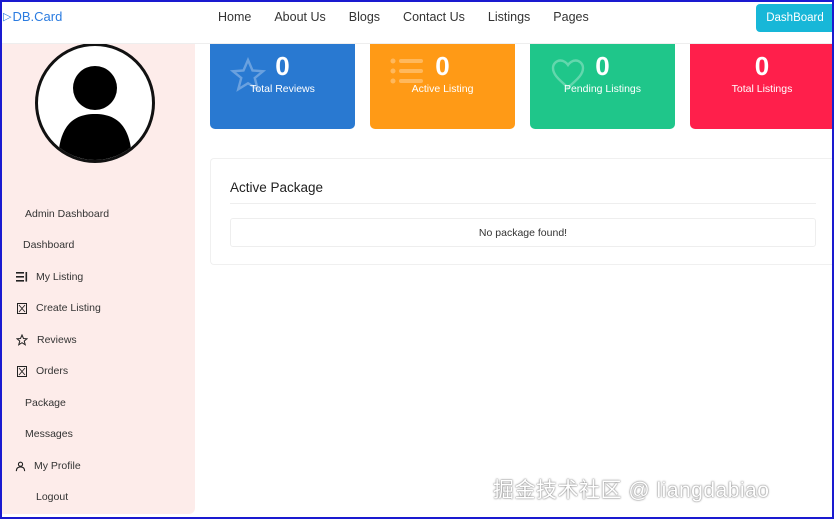 The height and width of the screenshot is (519, 834). What do you see at coordinates (37, 16) in the screenshot?
I see `brand-name: DB.Card` at bounding box center [37, 16].